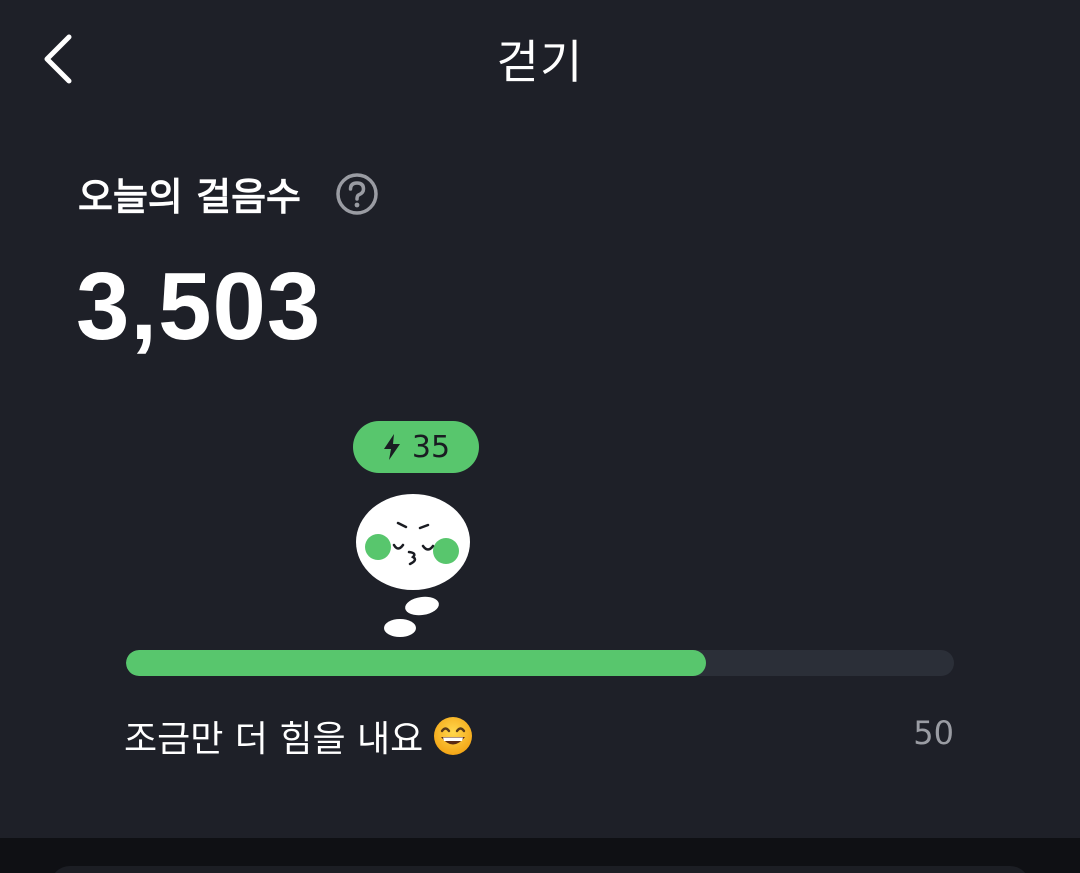 The image size is (1080, 873). Describe the element at coordinates (540, 869) in the screenshot. I see `bottom-sheet-handle` at that location.